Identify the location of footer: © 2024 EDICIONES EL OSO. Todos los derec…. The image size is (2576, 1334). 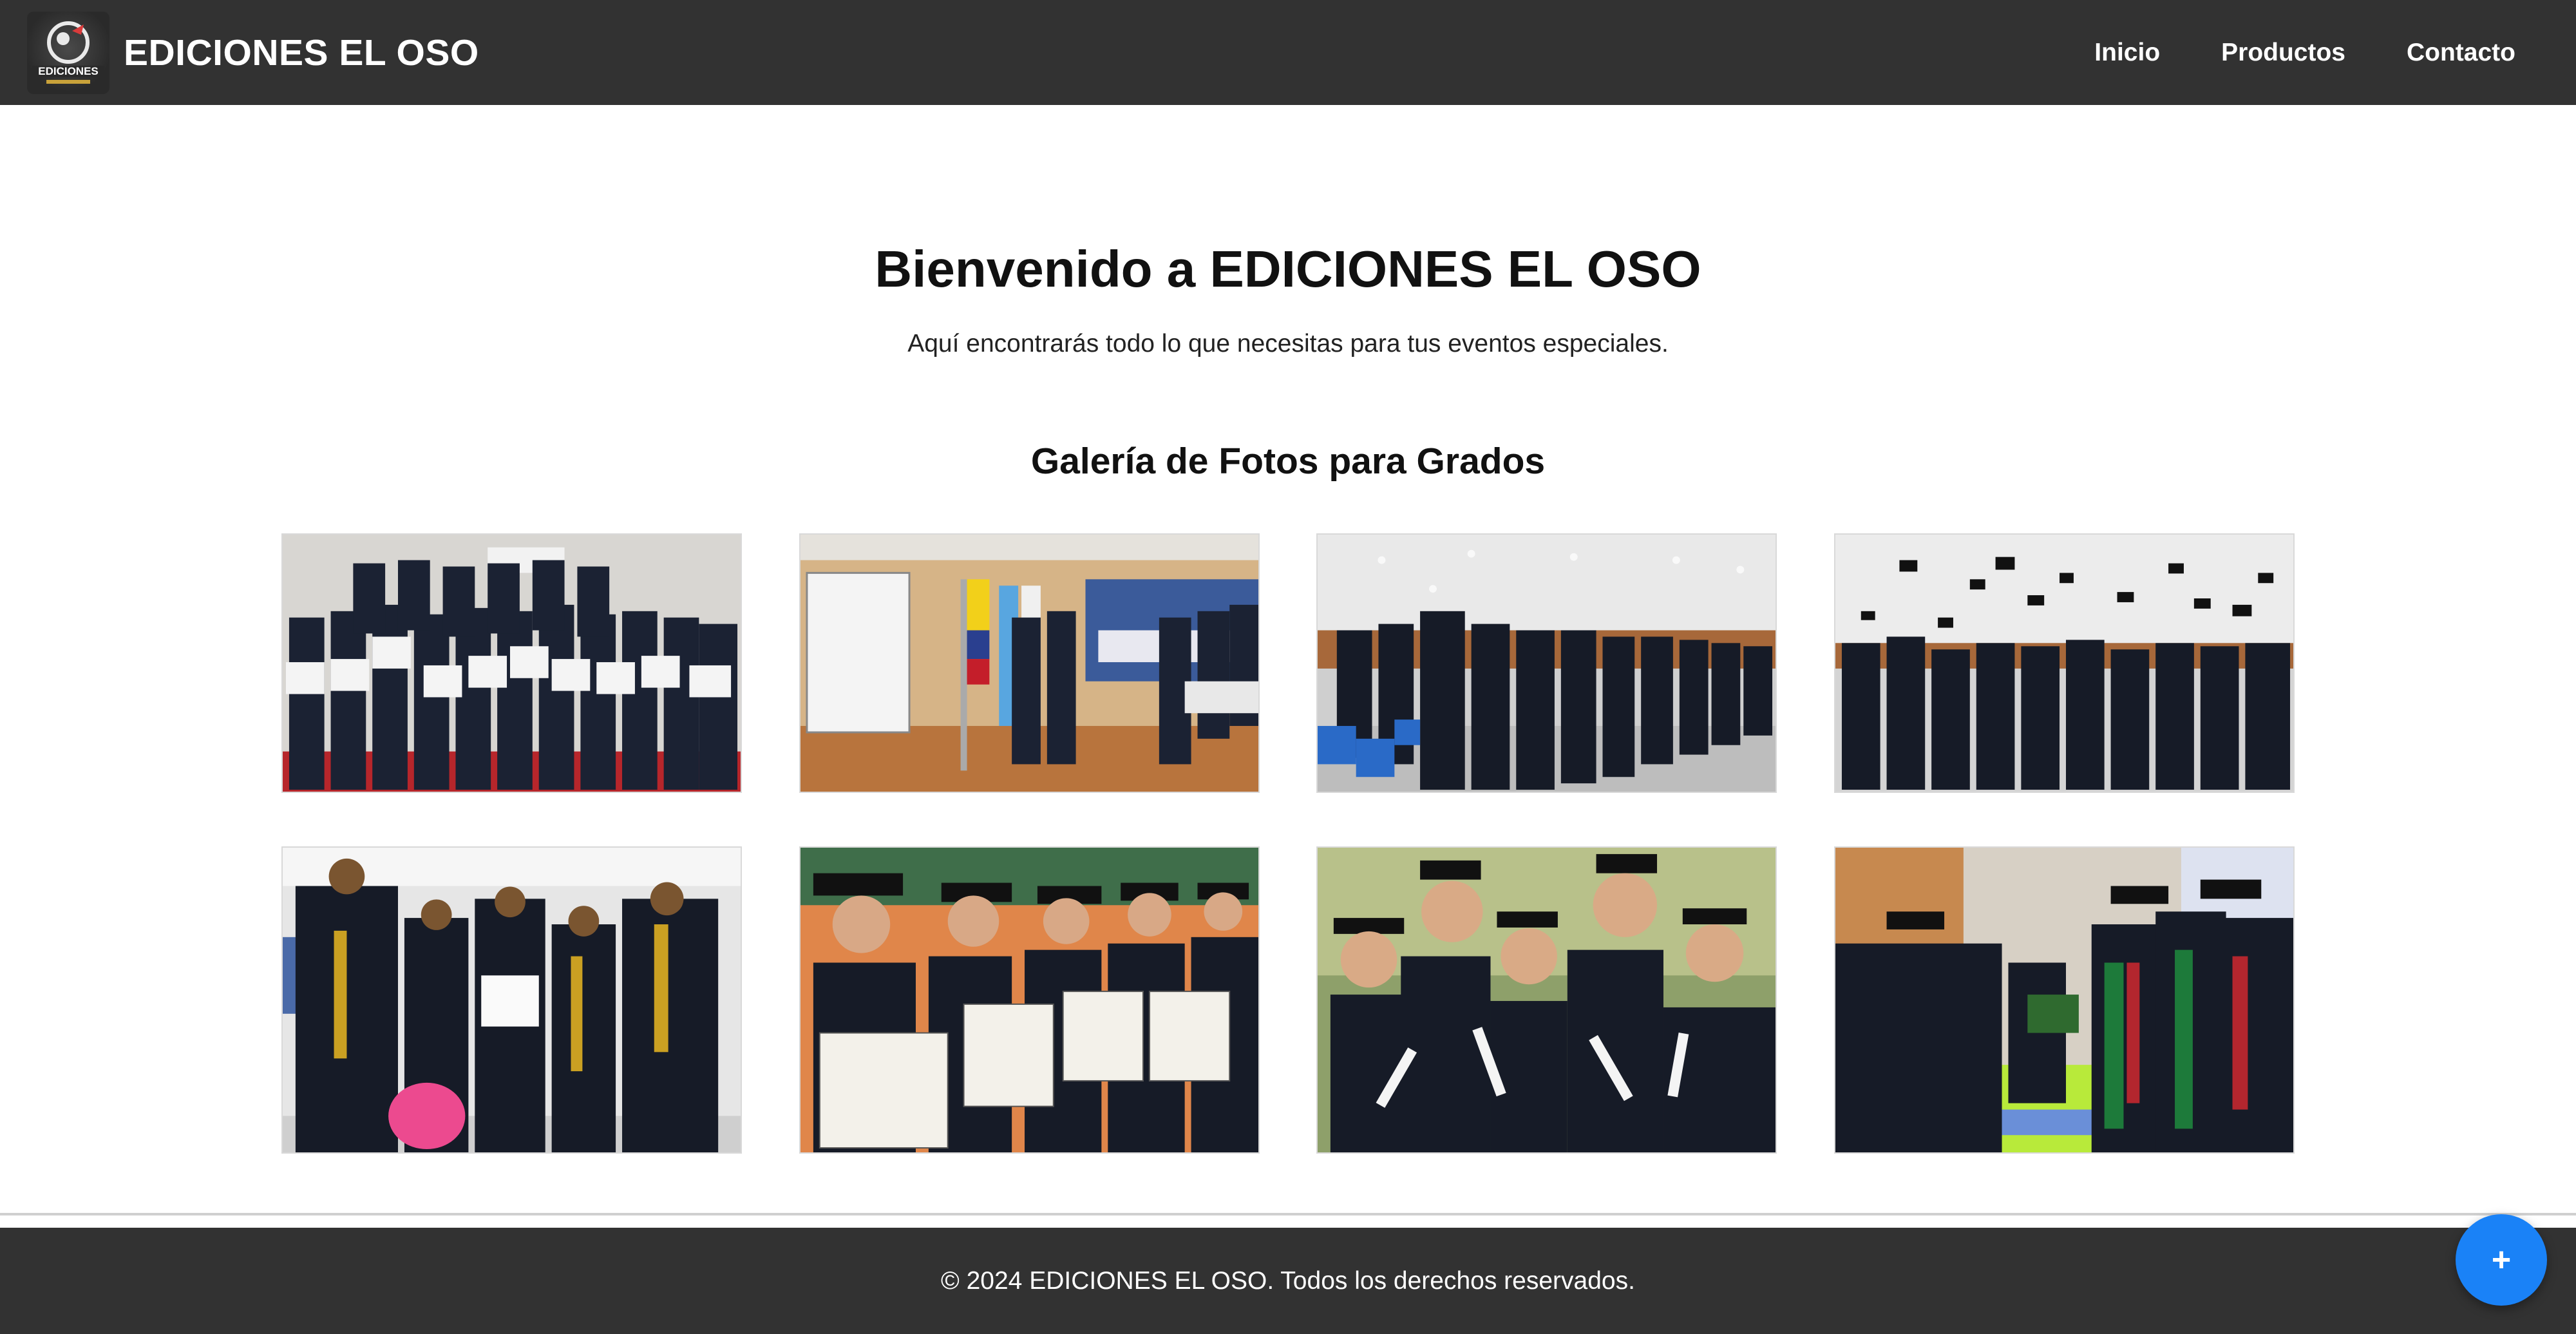
(1288, 1281).